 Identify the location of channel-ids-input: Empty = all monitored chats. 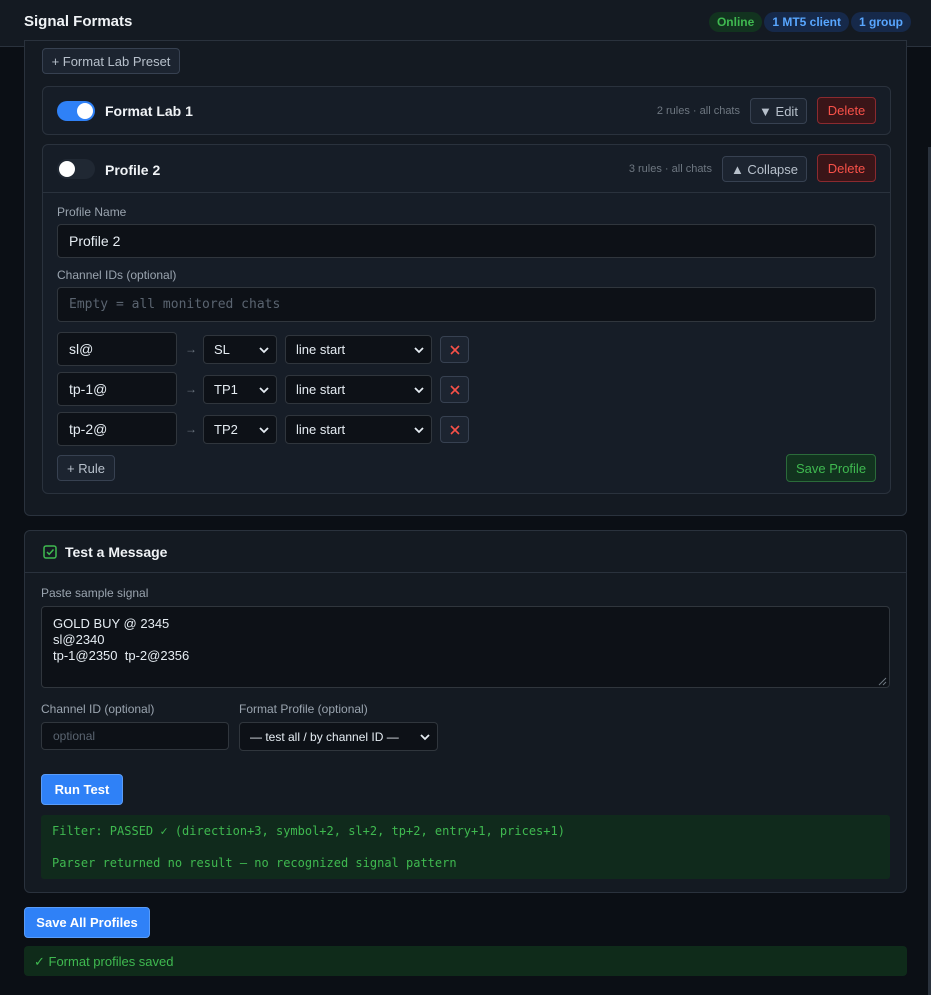
(466, 304).